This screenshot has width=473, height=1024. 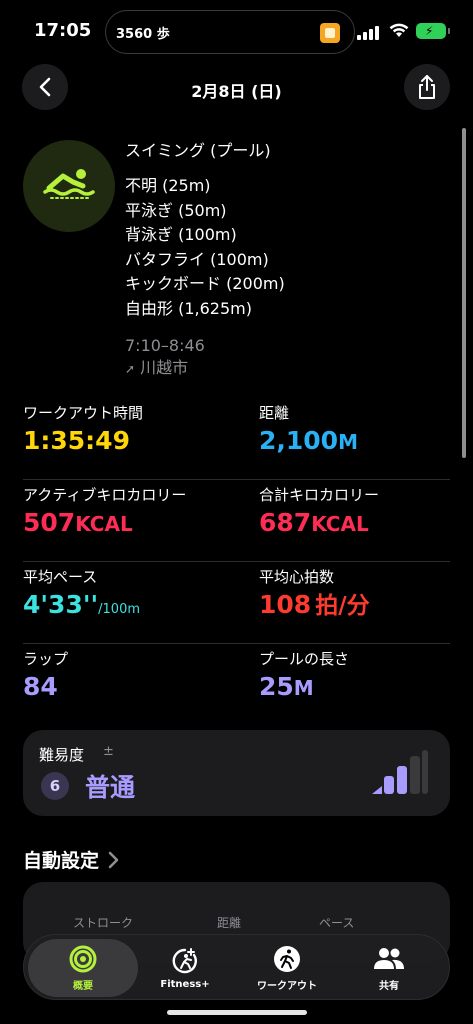 I want to click on metric-value-wrap: 507KCAL, so click(x=104, y=523).